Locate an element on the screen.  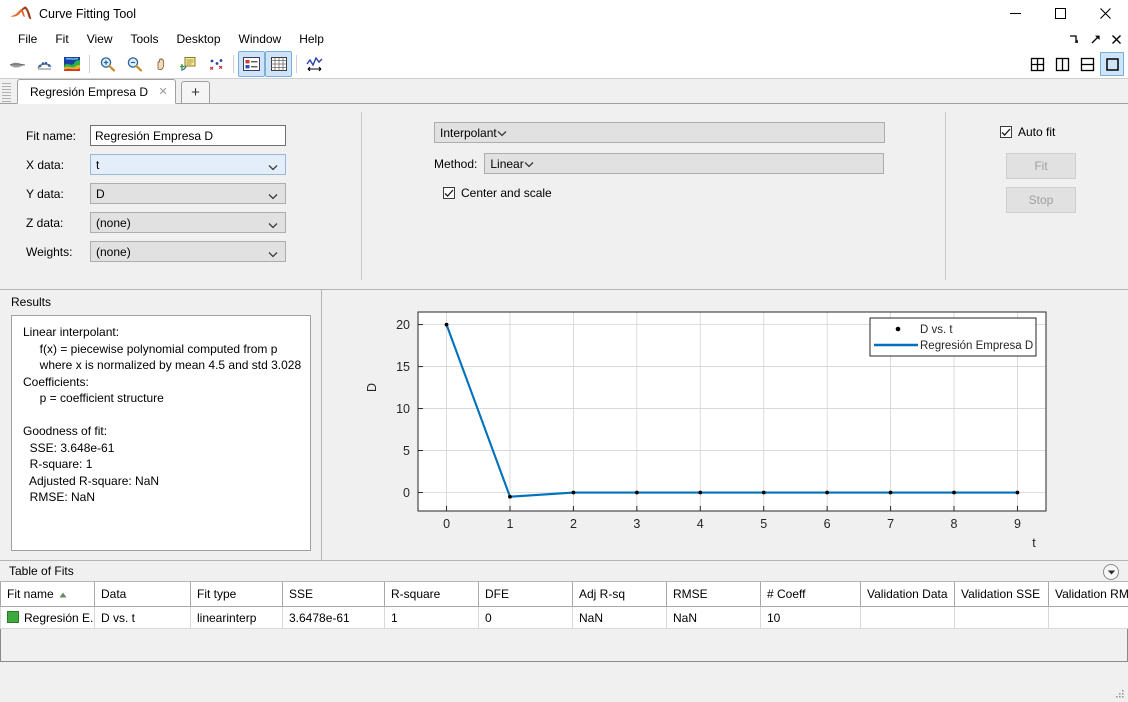
settings-divider-right is located at coordinates (945, 196).